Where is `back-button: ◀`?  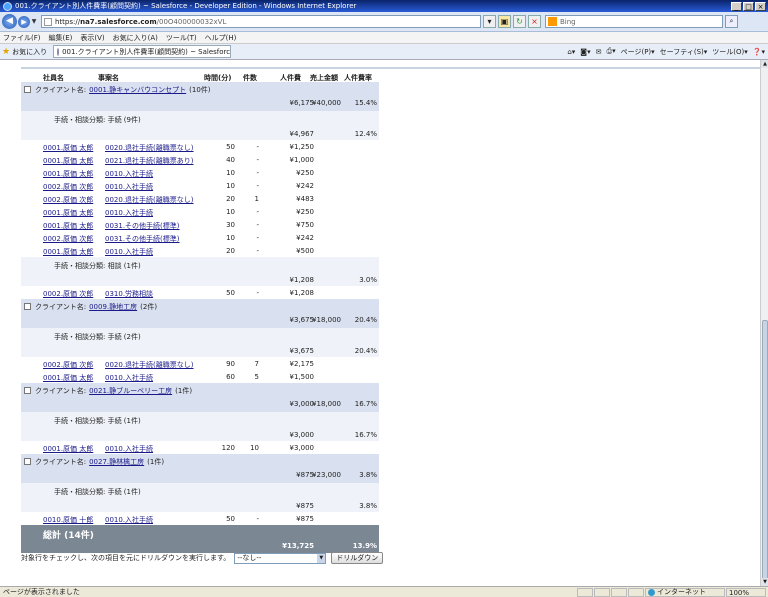
back-button: ◀ is located at coordinates (9, 21).